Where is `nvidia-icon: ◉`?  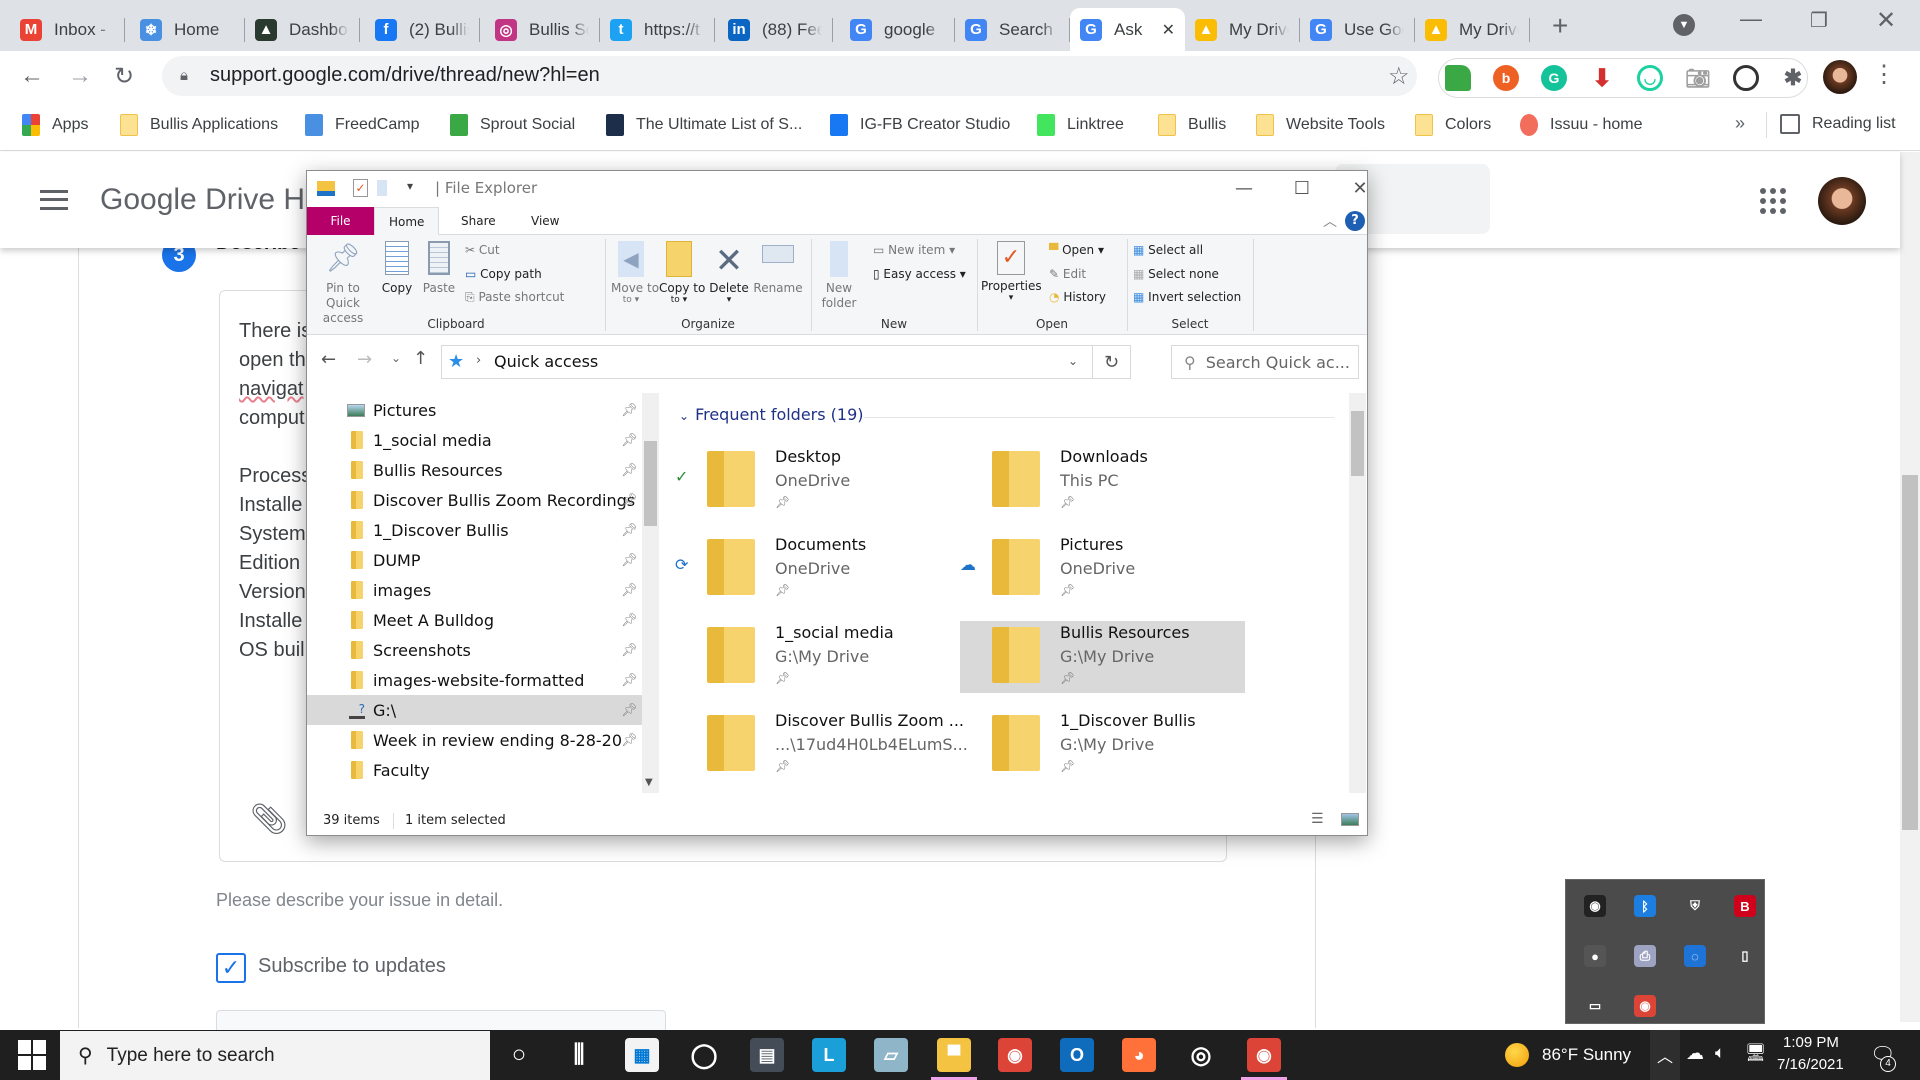
nvidia-icon: ◉ is located at coordinates (1595, 906).